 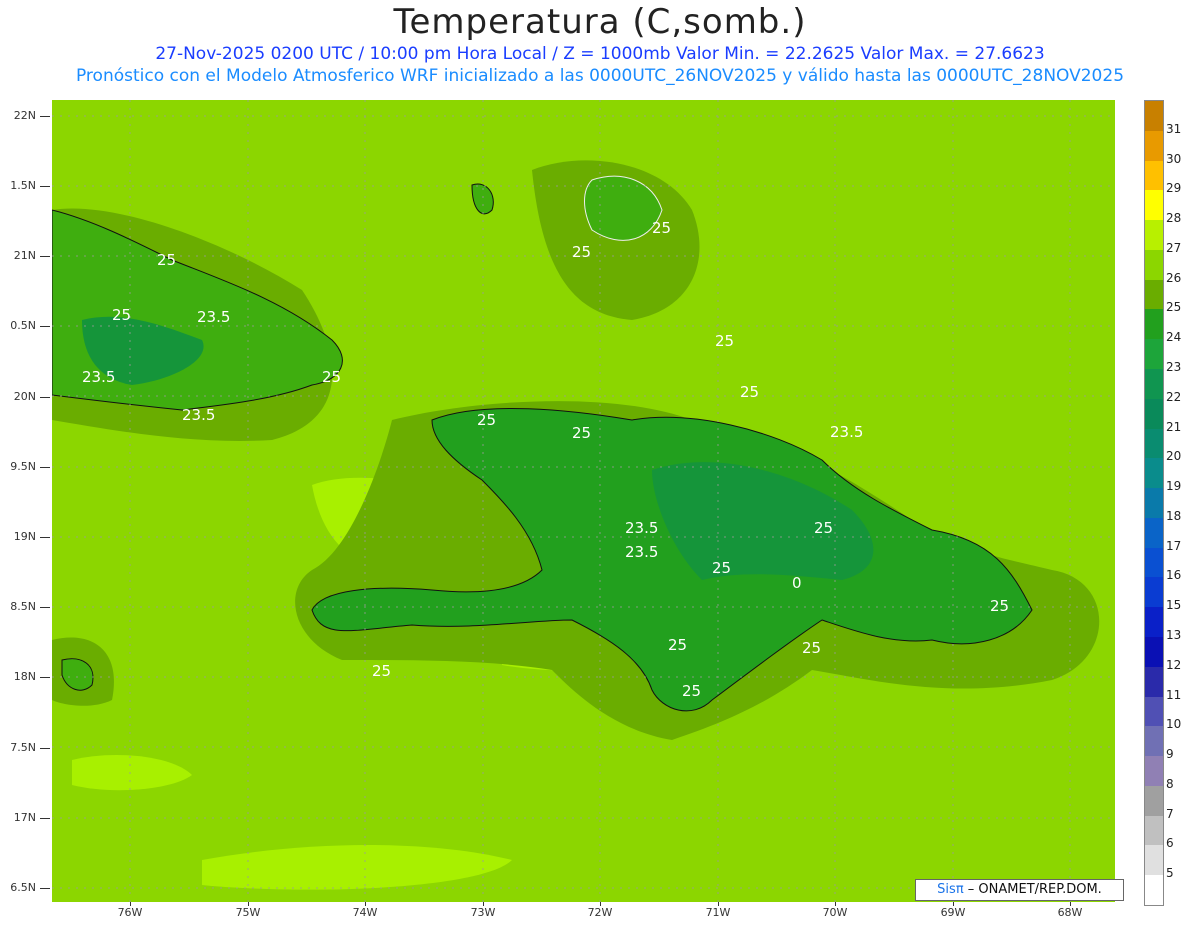 I want to click on lon-tick-label: 72W, so click(x=600, y=912).